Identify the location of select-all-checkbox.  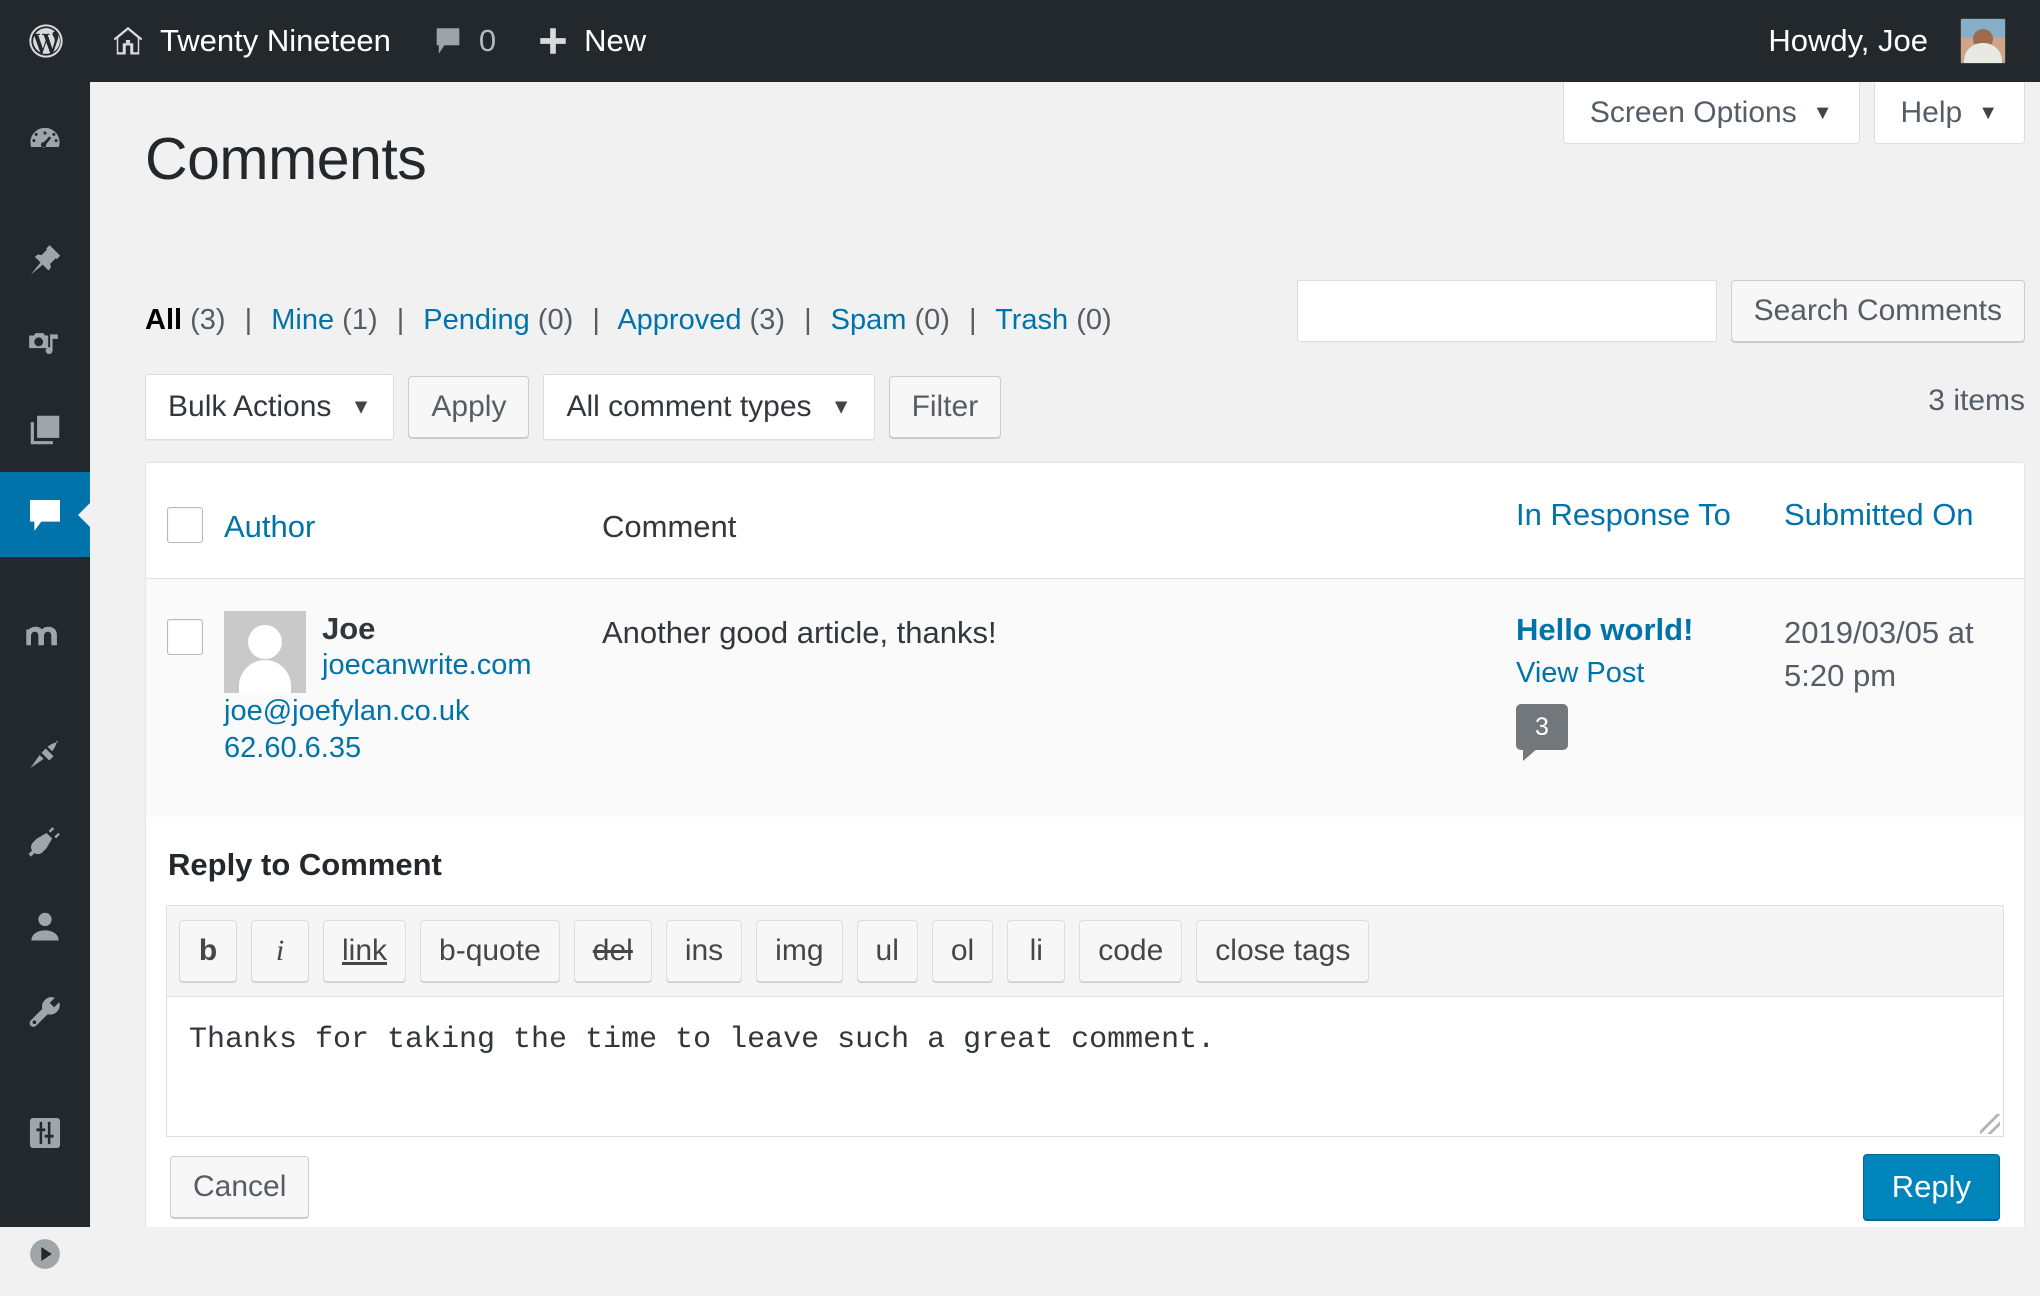
(185, 525).